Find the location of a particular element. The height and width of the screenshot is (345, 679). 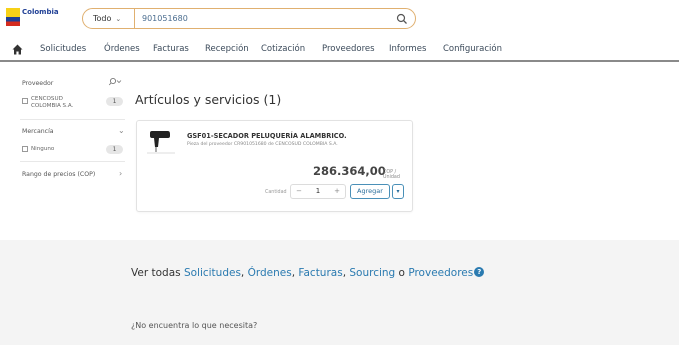

home-icon is located at coordinates (17, 49).